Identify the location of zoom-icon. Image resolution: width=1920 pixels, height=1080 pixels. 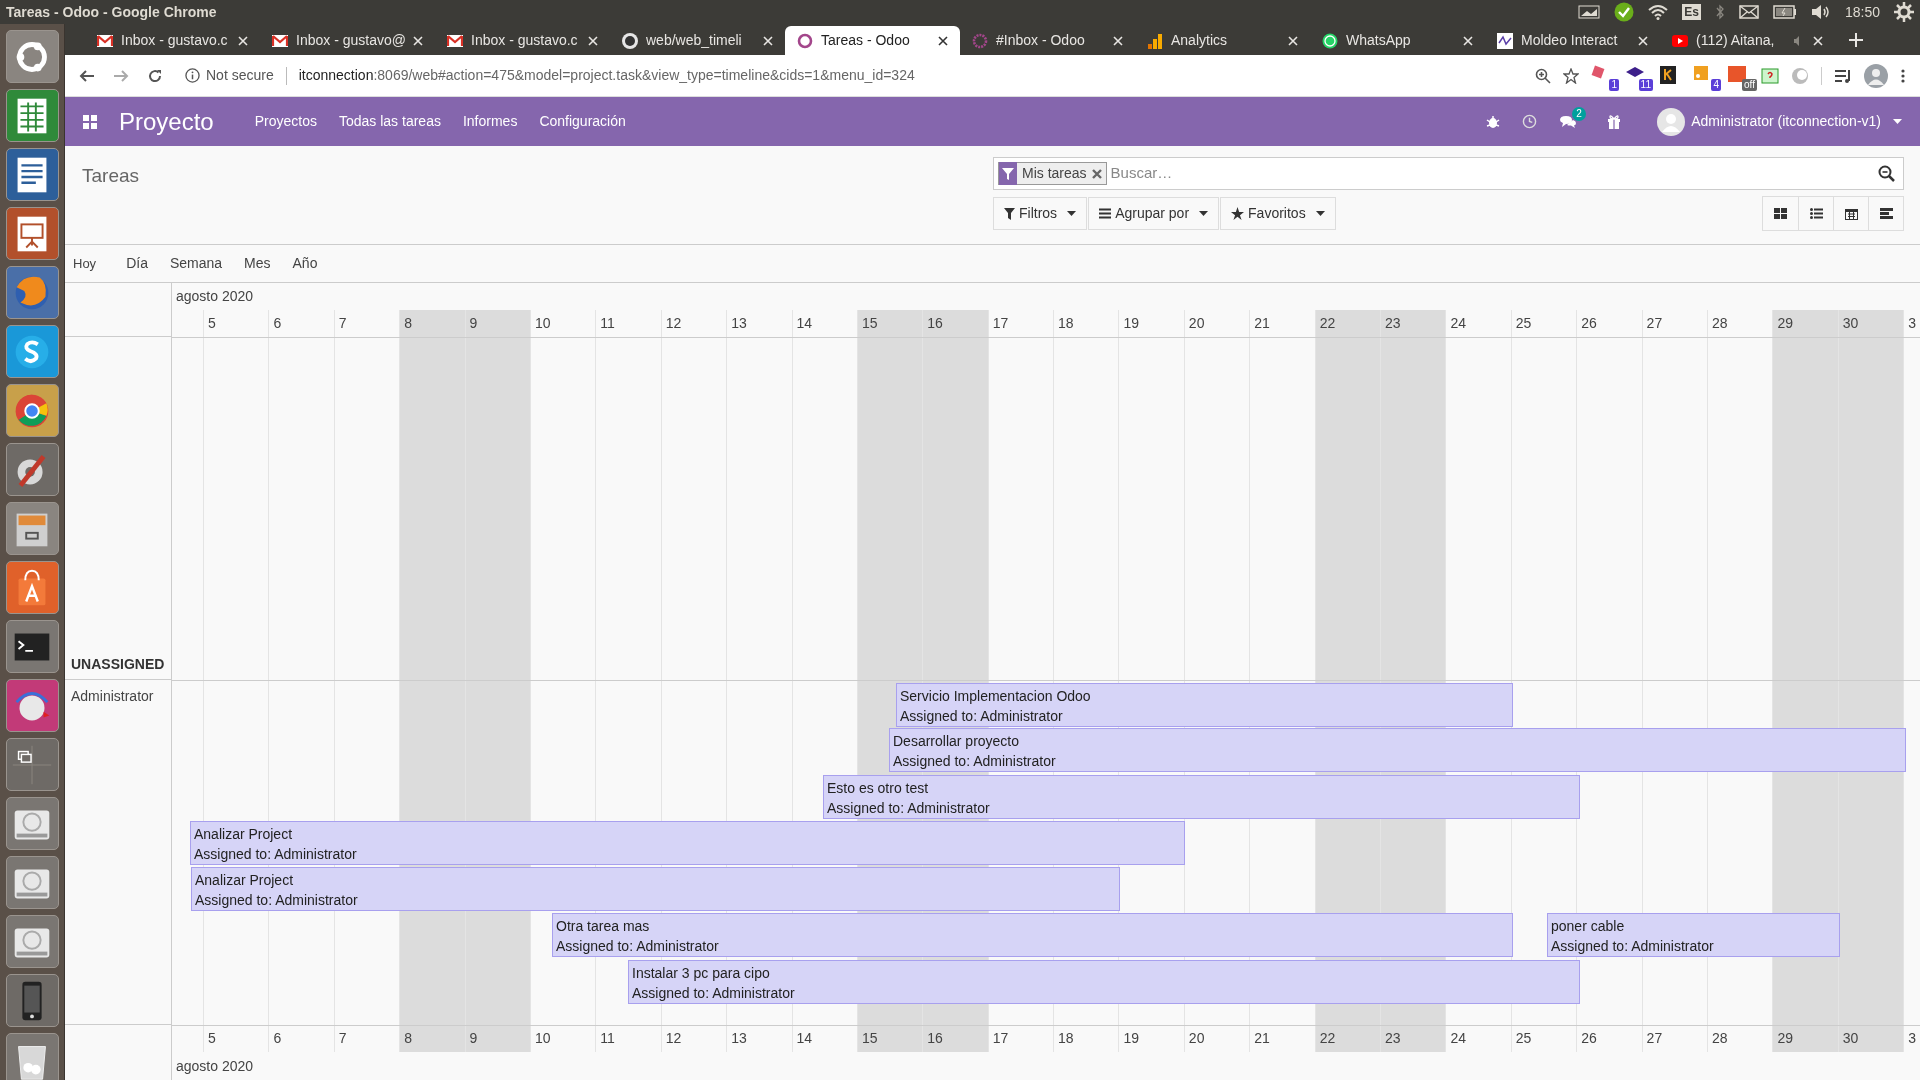
(1543, 75).